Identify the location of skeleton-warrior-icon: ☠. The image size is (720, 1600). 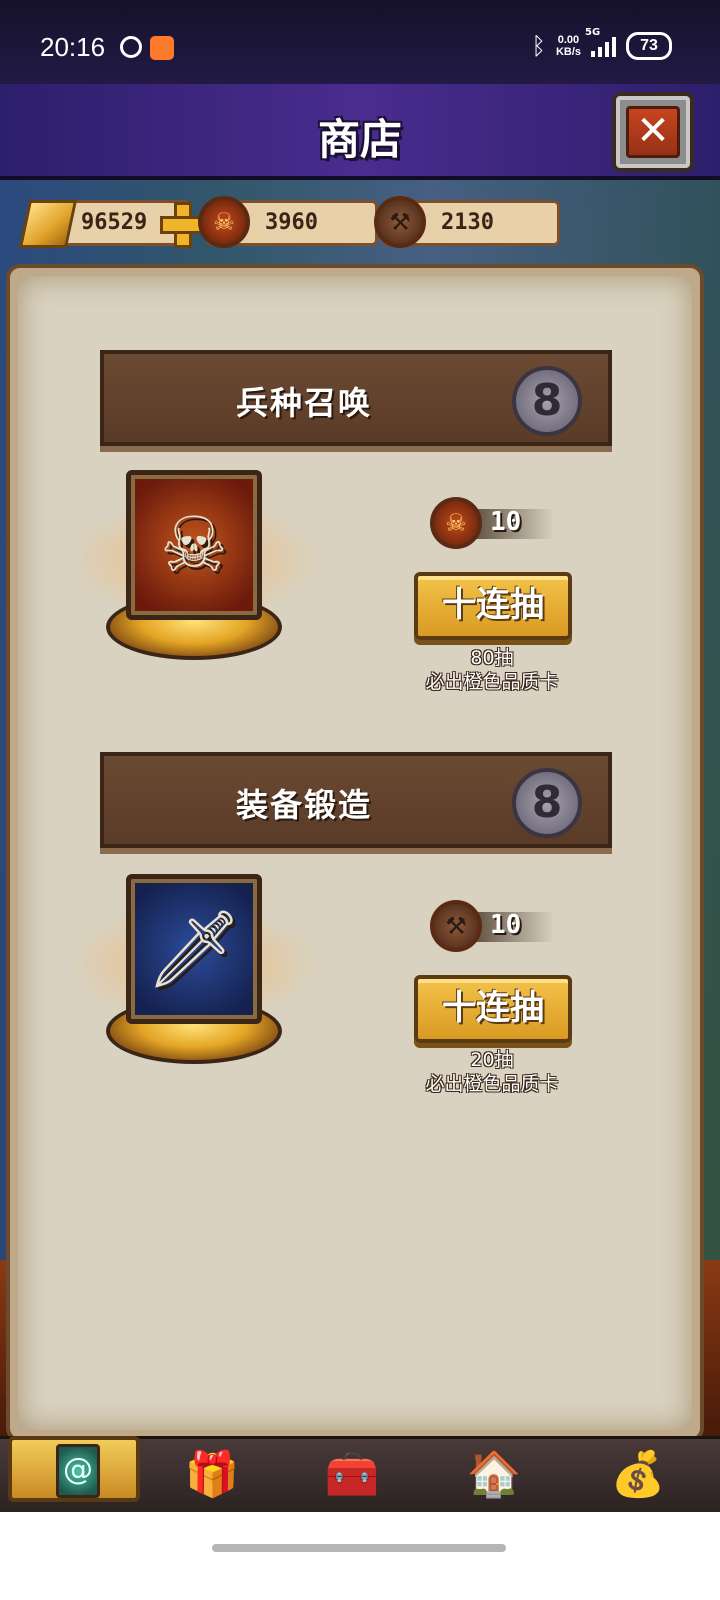
(194, 545).